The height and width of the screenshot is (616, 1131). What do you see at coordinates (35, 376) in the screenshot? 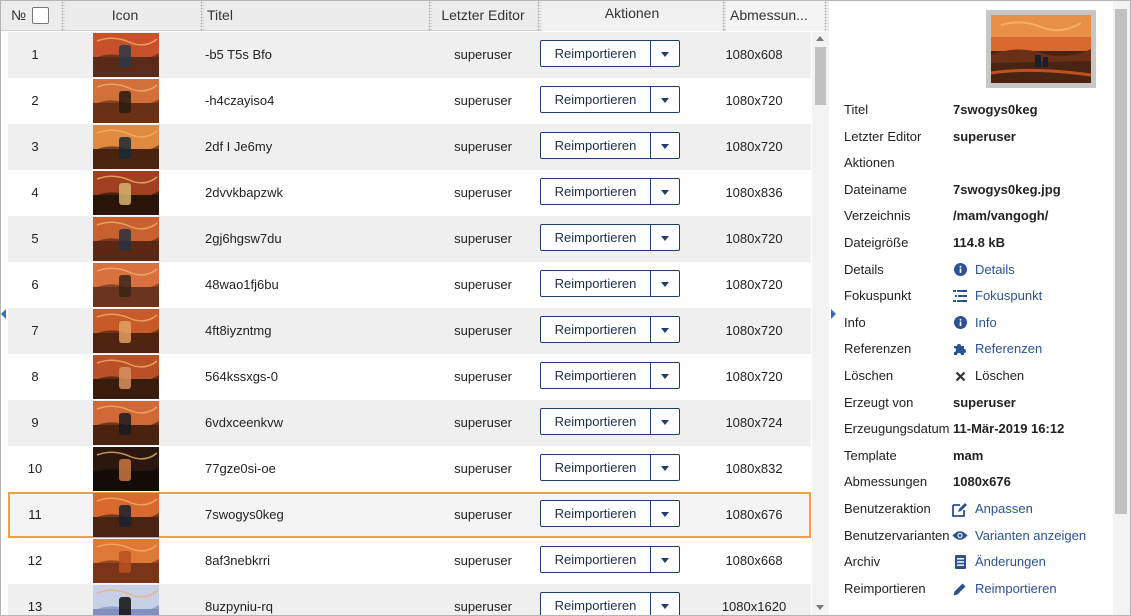
I see `row-number: 8` at bounding box center [35, 376].